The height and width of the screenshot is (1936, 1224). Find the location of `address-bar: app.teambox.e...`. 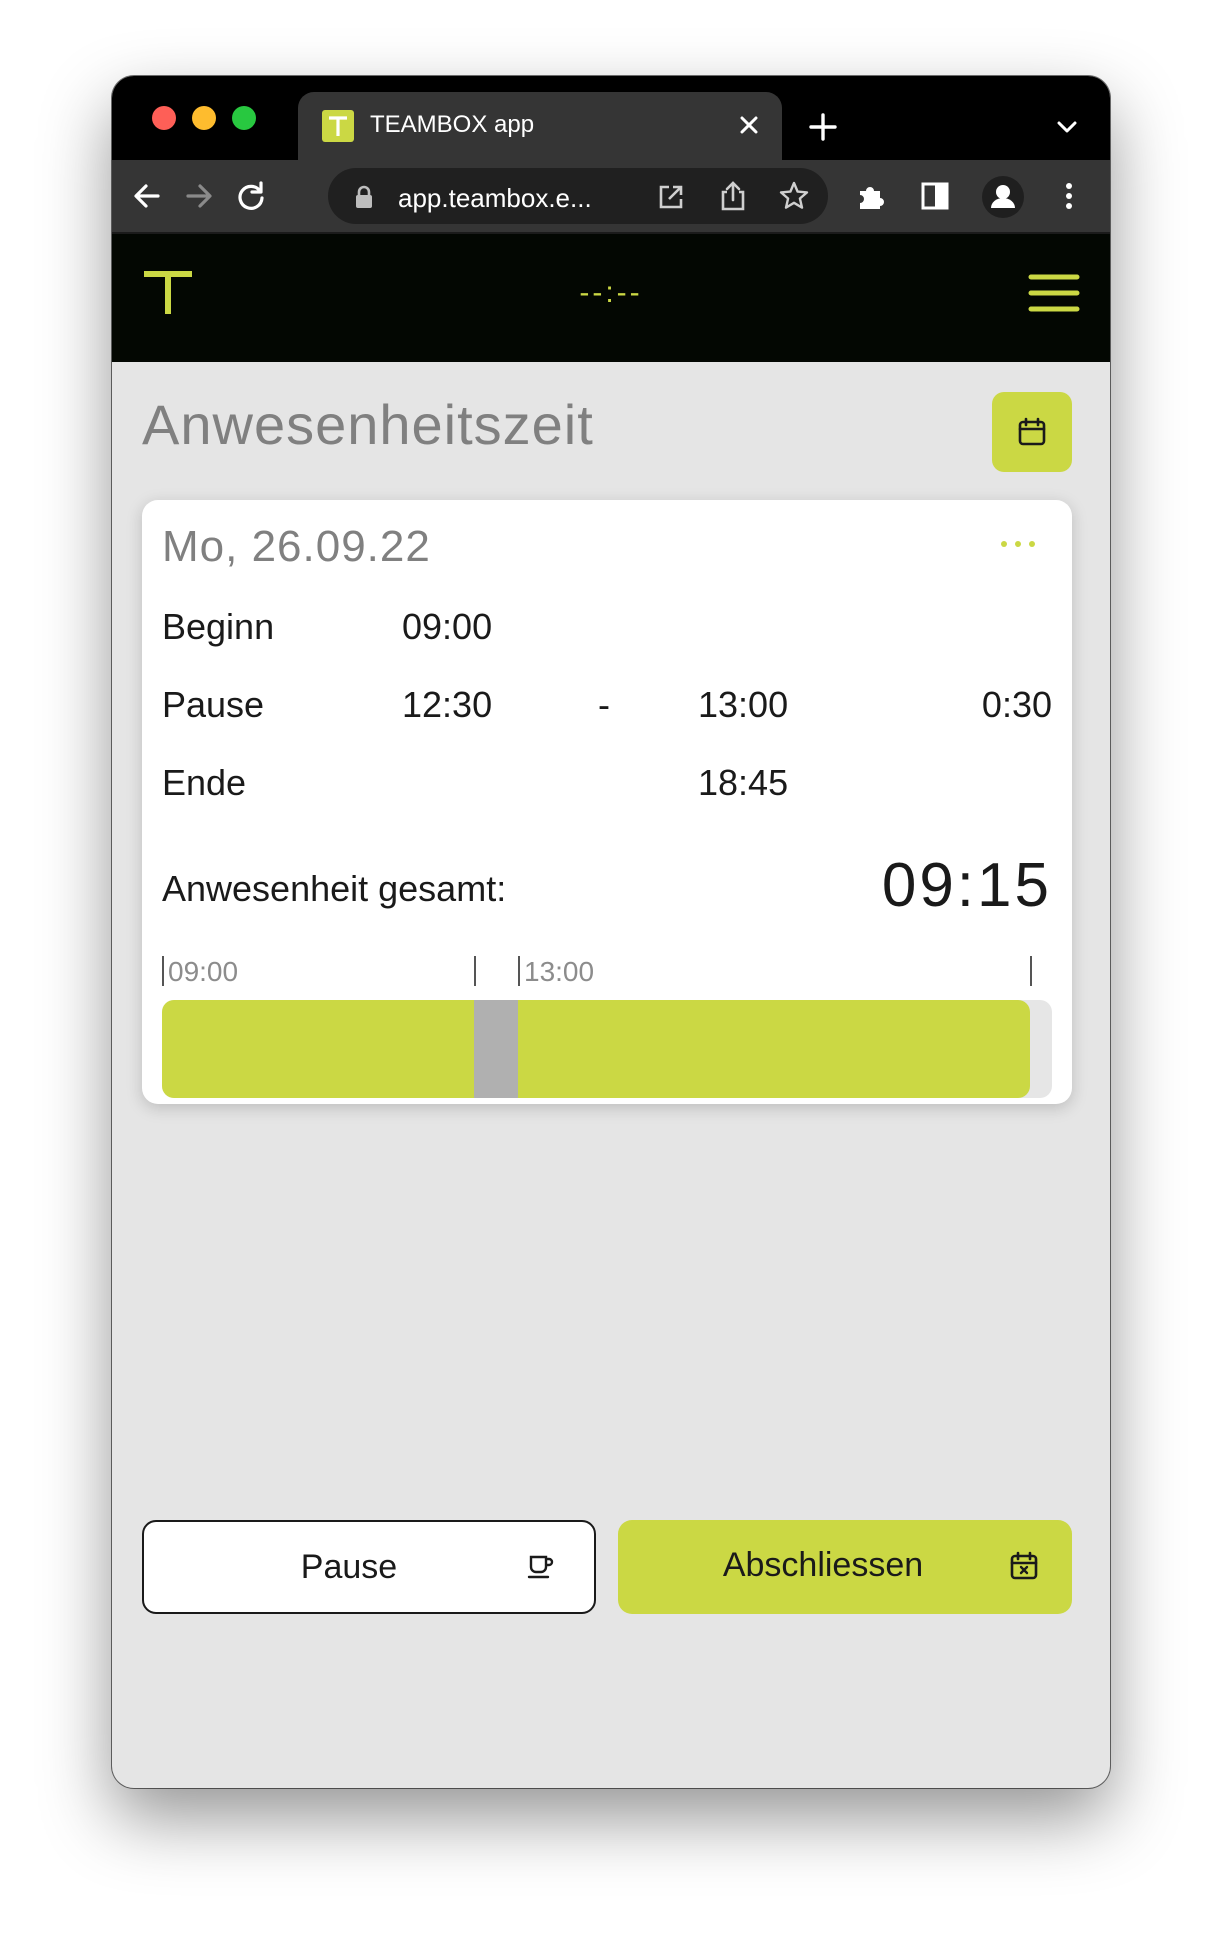

address-bar: app.teambox.e... is located at coordinates (578, 196).